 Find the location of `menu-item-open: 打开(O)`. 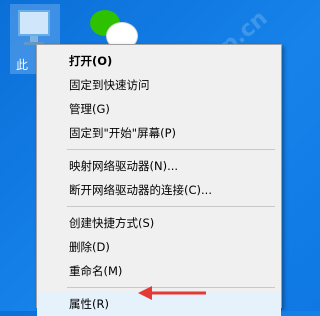

menu-item-open: 打开(O) is located at coordinates (159, 61).